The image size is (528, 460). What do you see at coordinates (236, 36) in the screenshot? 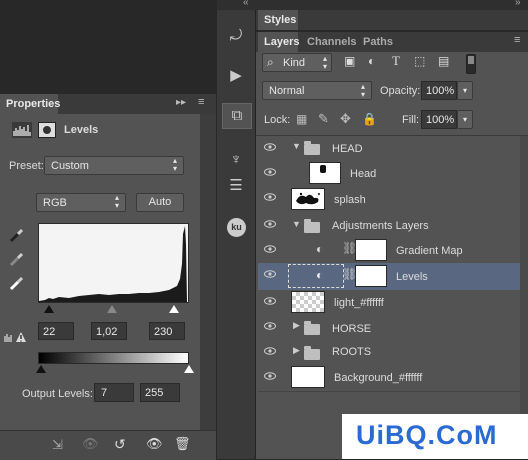
I see `history-icon: ⤾` at bounding box center [236, 36].